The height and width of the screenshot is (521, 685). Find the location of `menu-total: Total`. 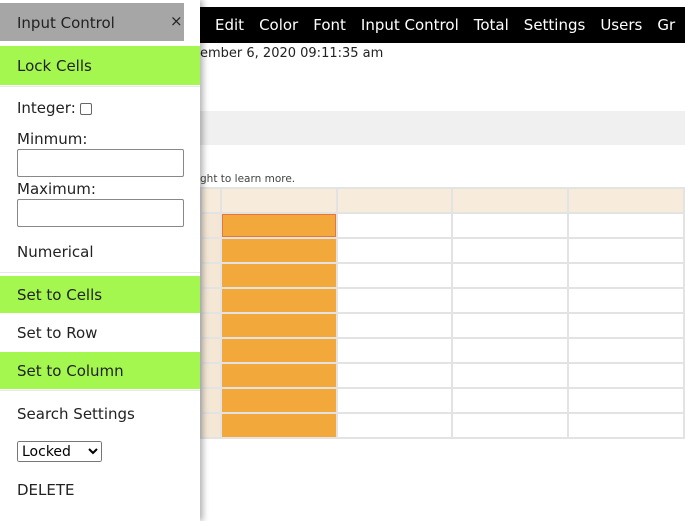

menu-total: Total is located at coordinates (491, 25).